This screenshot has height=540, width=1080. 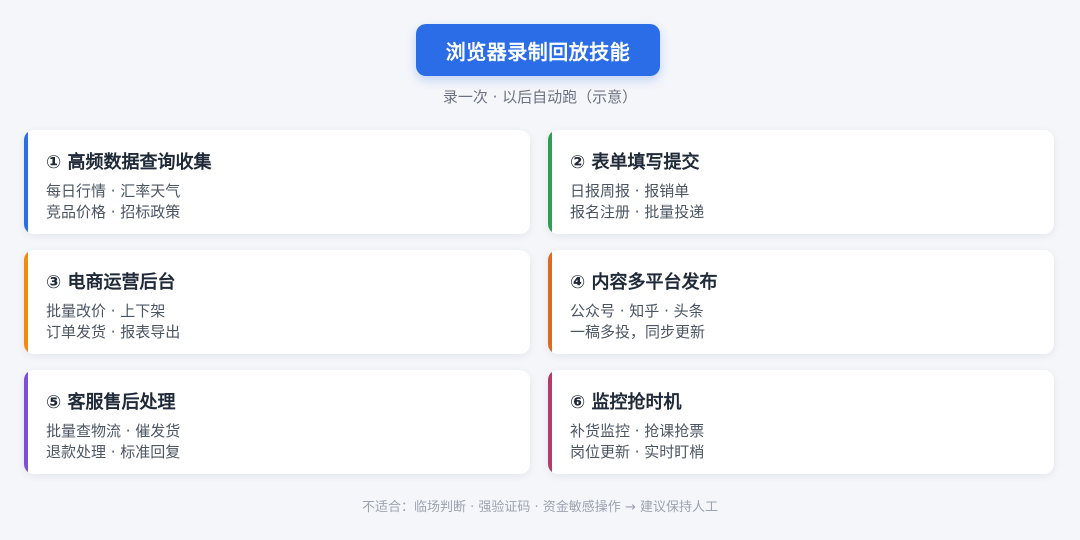 What do you see at coordinates (111, 402) in the screenshot?
I see `card-title: ⑤ 客服售后处理` at bounding box center [111, 402].